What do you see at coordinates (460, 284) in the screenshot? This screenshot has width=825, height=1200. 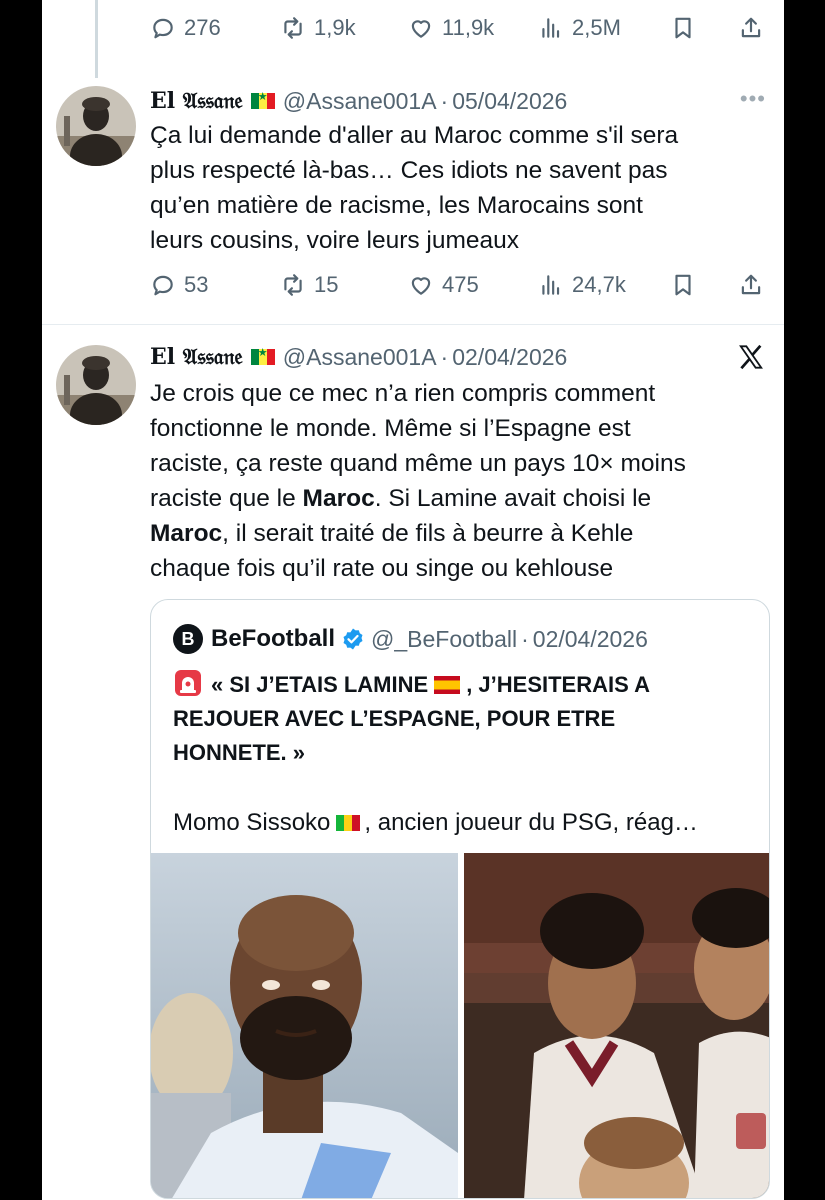 I see `like-count: 475` at bounding box center [460, 284].